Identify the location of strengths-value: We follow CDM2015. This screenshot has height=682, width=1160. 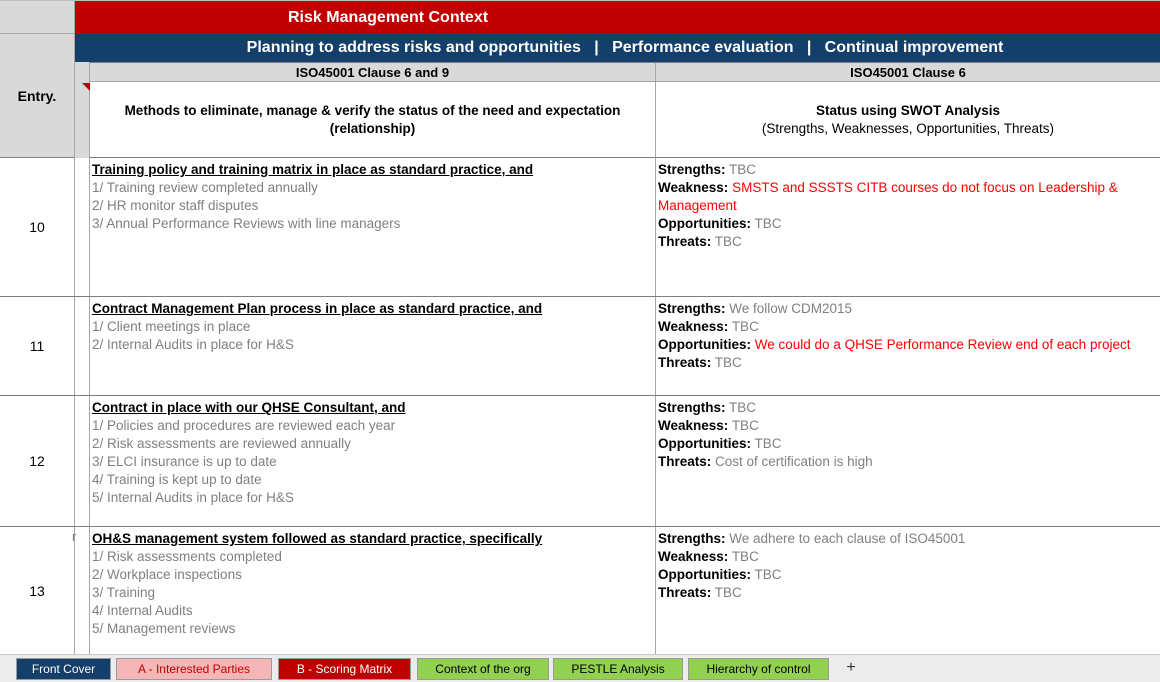
(791, 308).